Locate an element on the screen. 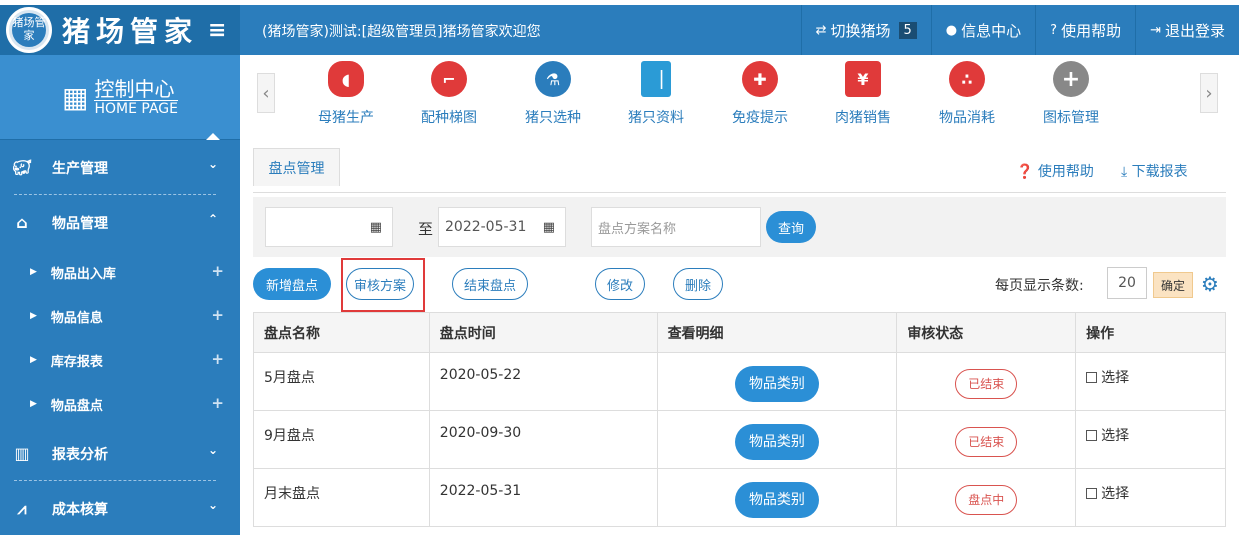  sidebar-subitem-label: 物品信息 is located at coordinates (76, 318).